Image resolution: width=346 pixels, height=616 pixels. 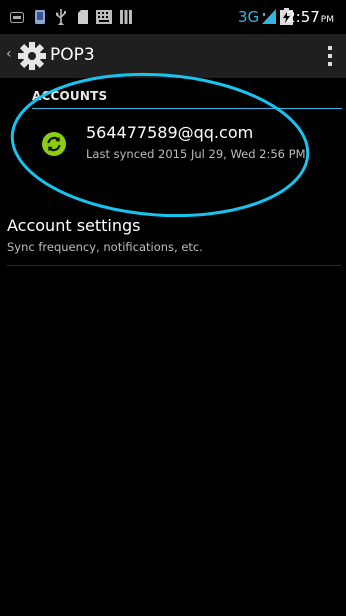 What do you see at coordinates (269, 16) in the screenshot?
I see `signal-icon` at bounding box center [269, 16].